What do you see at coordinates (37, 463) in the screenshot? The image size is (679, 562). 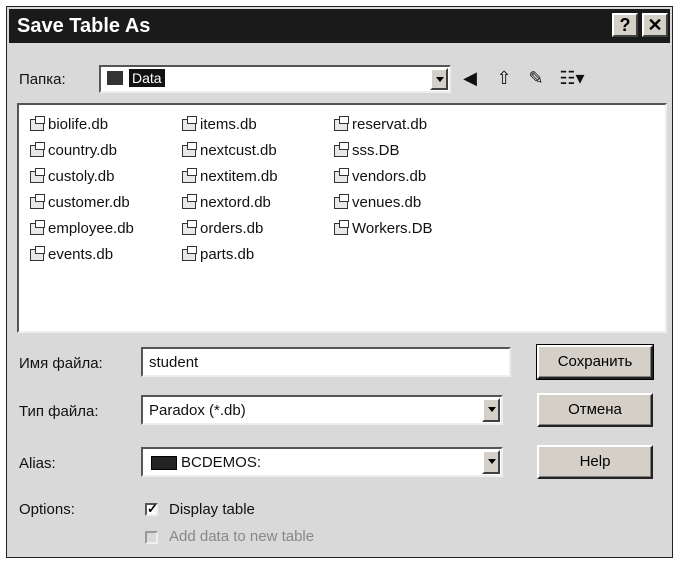 I see `alias-label: Alias:` at bounding box center [37, 463].